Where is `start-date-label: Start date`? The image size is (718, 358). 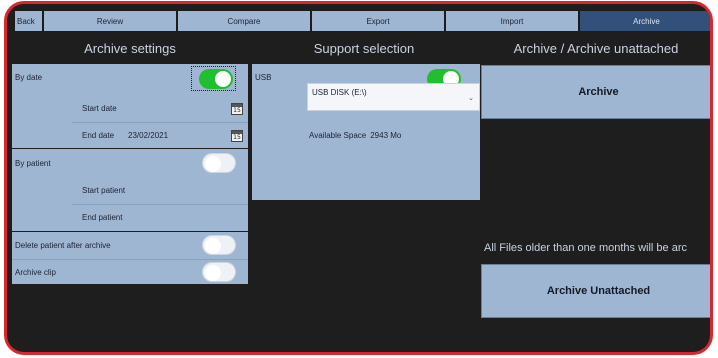 start-date-label: Start date is located at coordinates (99, 108).